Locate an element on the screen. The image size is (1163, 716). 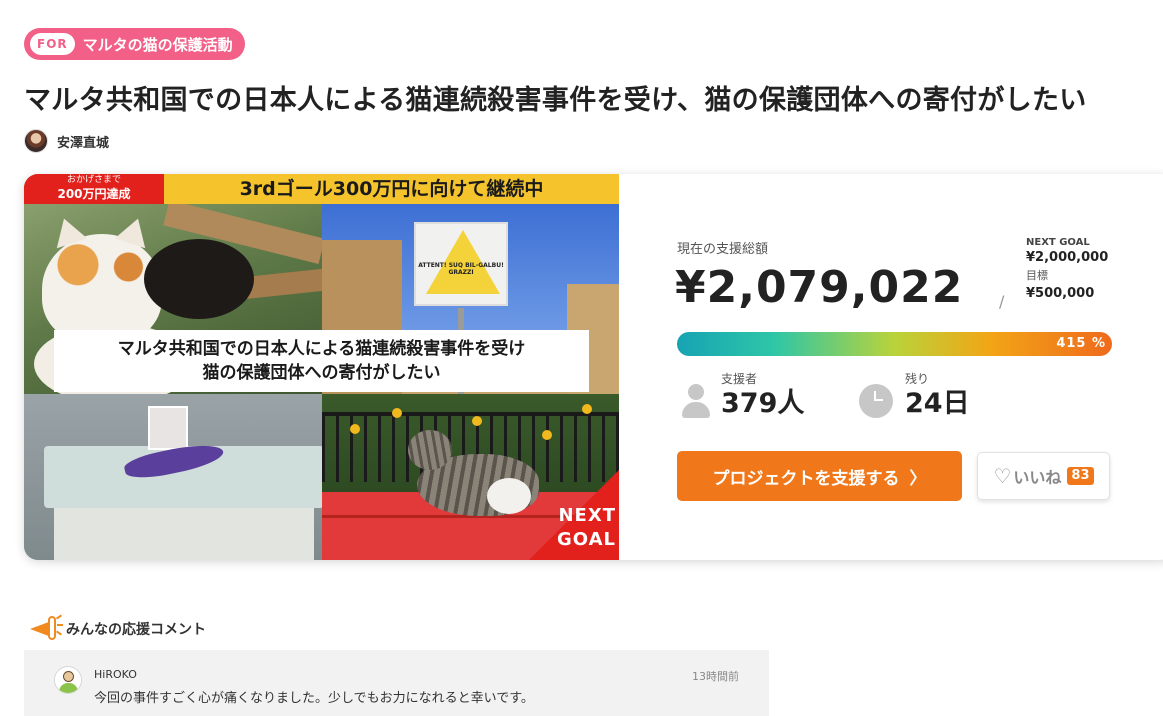
commenter-name: HiROKO is located at coordinates (115, 674).